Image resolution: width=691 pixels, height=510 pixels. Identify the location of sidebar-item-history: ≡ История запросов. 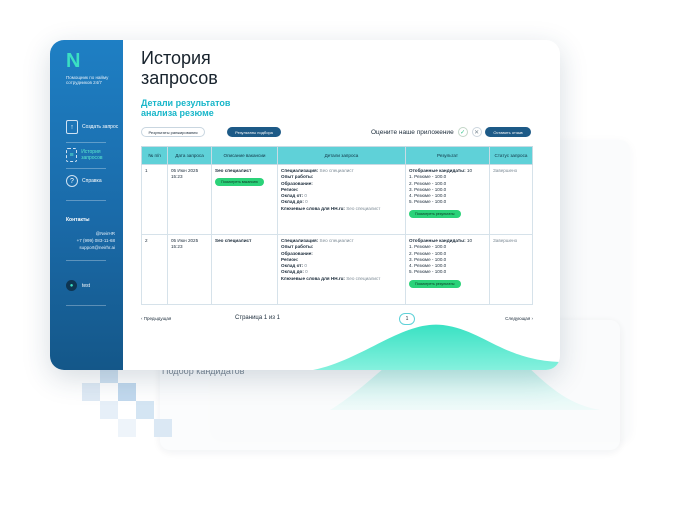
(93, 155).